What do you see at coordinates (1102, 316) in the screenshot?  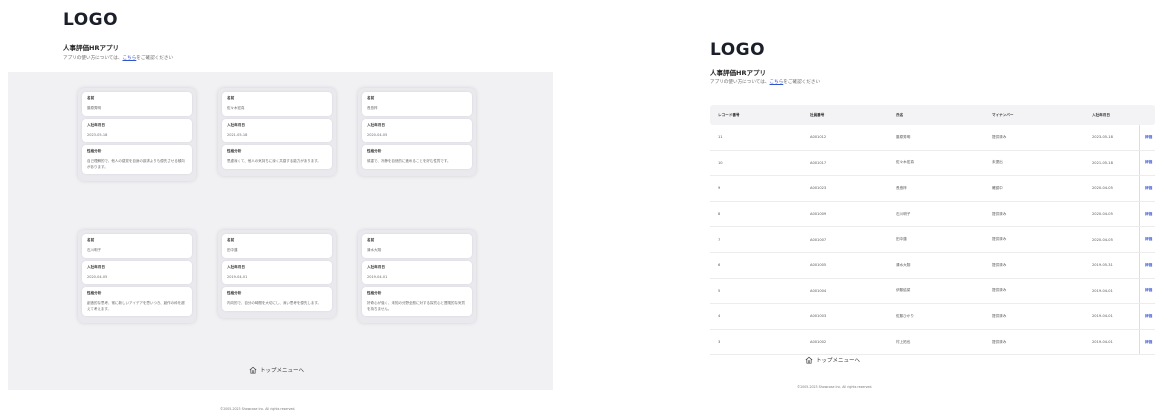 I see `cell-hire-date: 2019-04-01` at bounding box center [1102, 316].